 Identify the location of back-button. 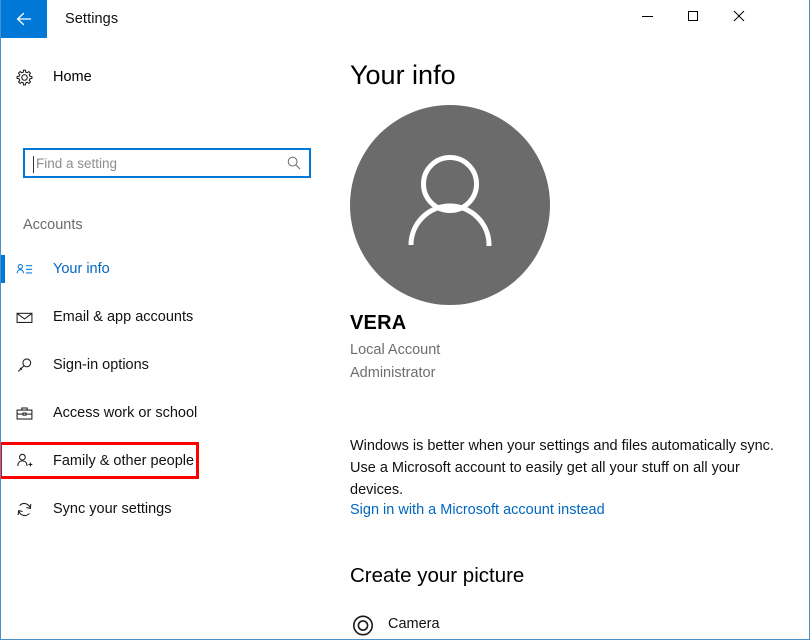
(24, 19).